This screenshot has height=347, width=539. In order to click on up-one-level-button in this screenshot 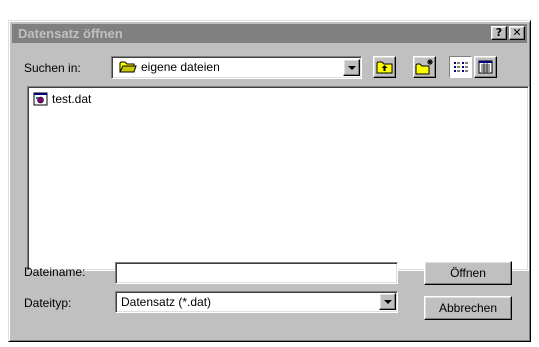, I will do `click(384, 67)`.